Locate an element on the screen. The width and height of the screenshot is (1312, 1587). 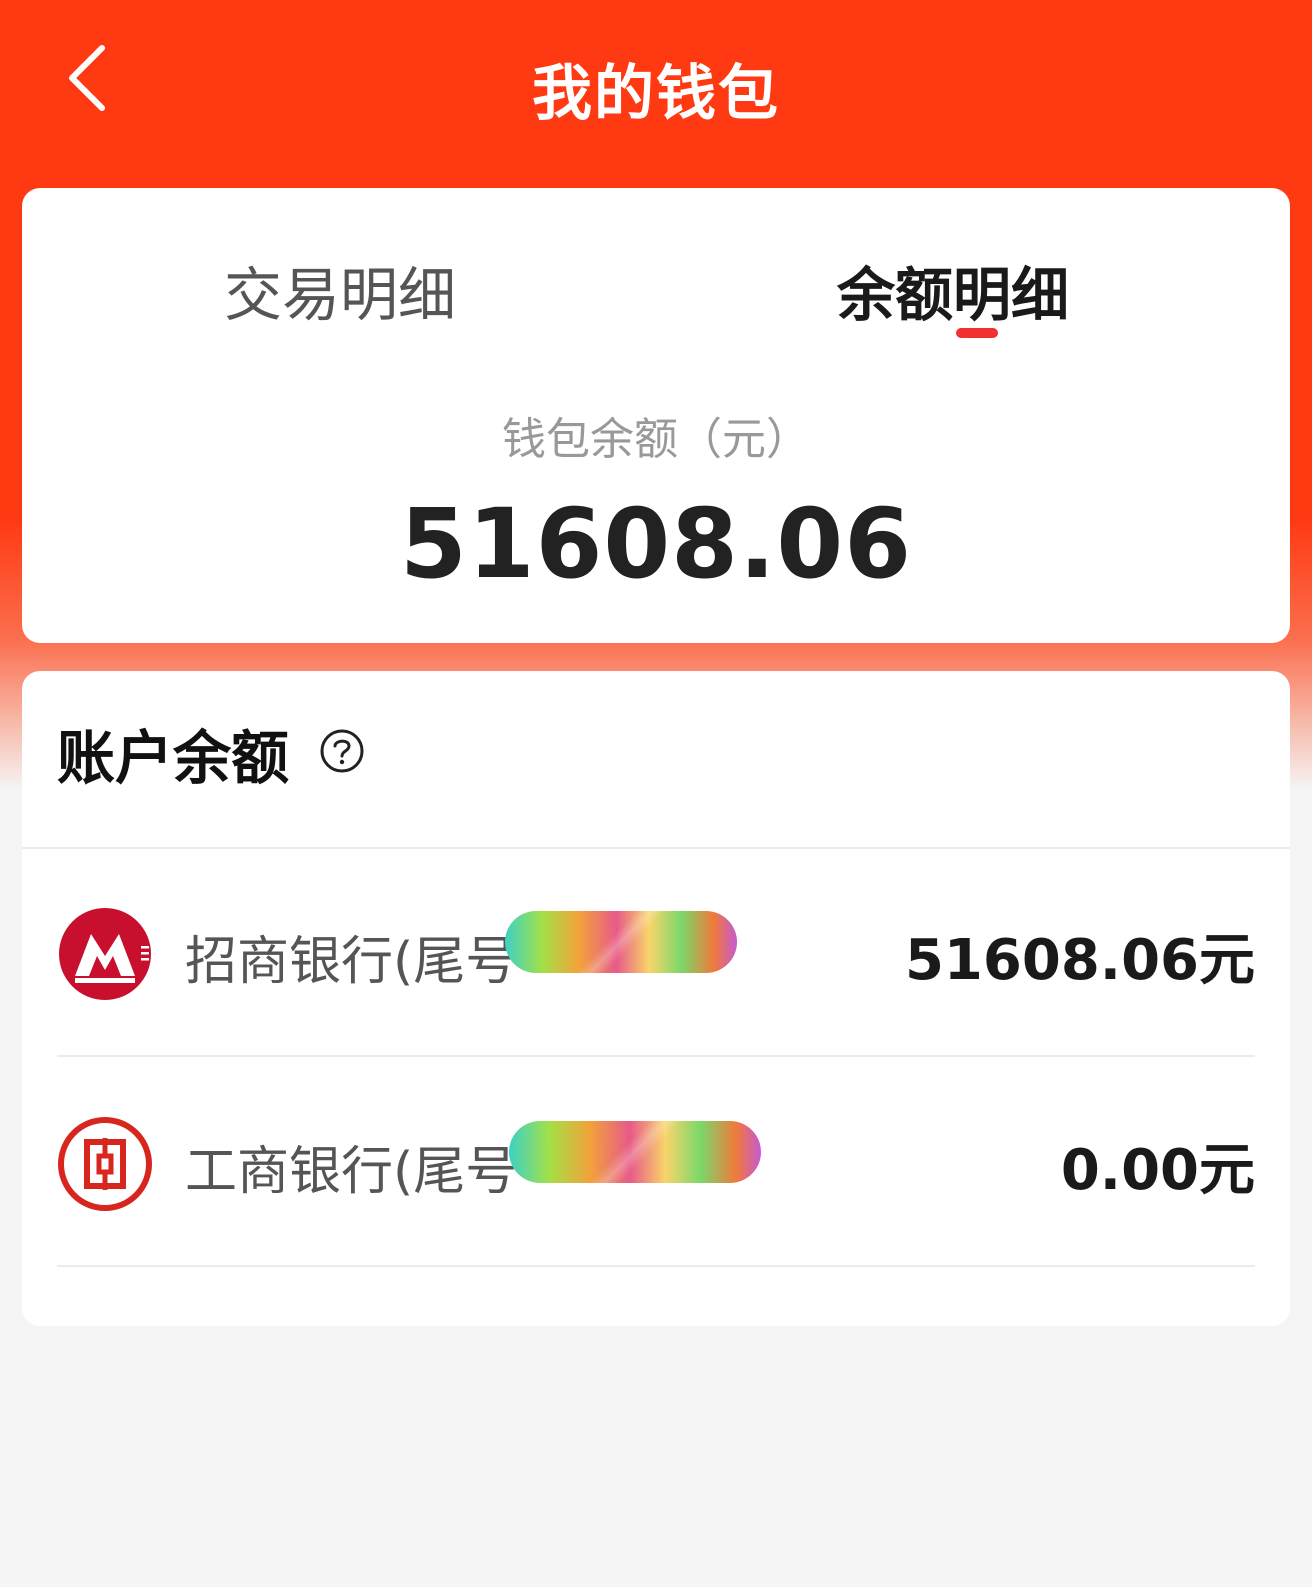
account-row-icbc: 工商银行(尾号 0.00元 is located at coordinates (656, 1163).